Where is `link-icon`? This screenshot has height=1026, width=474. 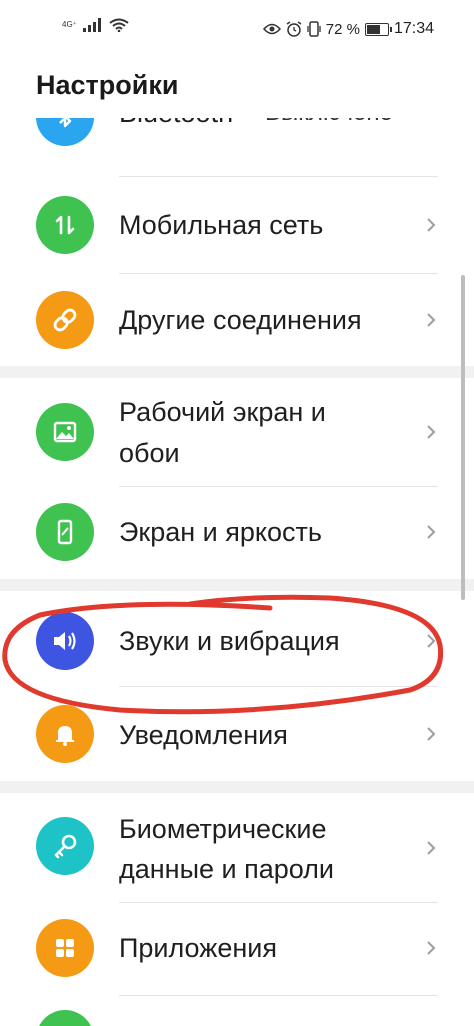 link-icon is located at coordinates (65, 320).